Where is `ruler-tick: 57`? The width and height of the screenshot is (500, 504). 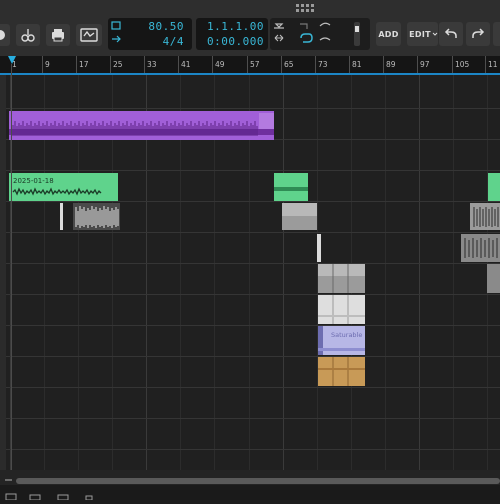 ruler-tick: 57 is located at coordinates (255, 64).